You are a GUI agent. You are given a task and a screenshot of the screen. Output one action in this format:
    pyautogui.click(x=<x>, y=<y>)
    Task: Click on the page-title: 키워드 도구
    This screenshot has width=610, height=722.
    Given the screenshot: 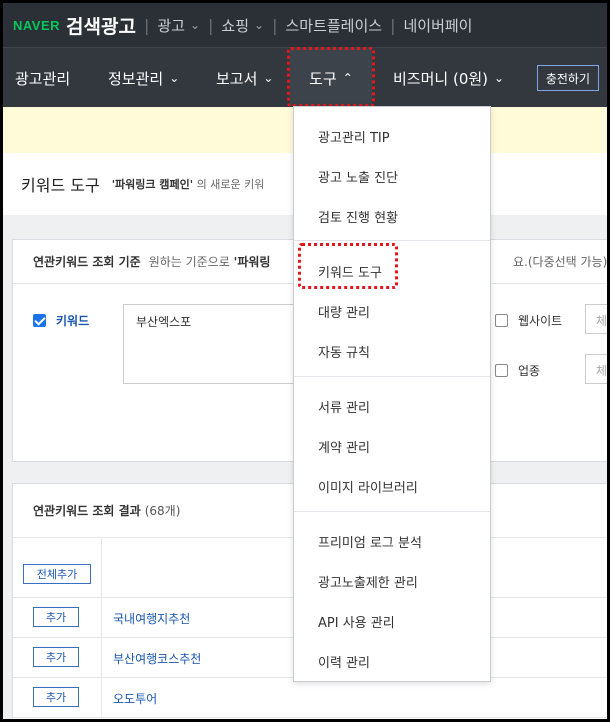 What is the action you would take?
    pyautogui.click(x=60, y=185)
    